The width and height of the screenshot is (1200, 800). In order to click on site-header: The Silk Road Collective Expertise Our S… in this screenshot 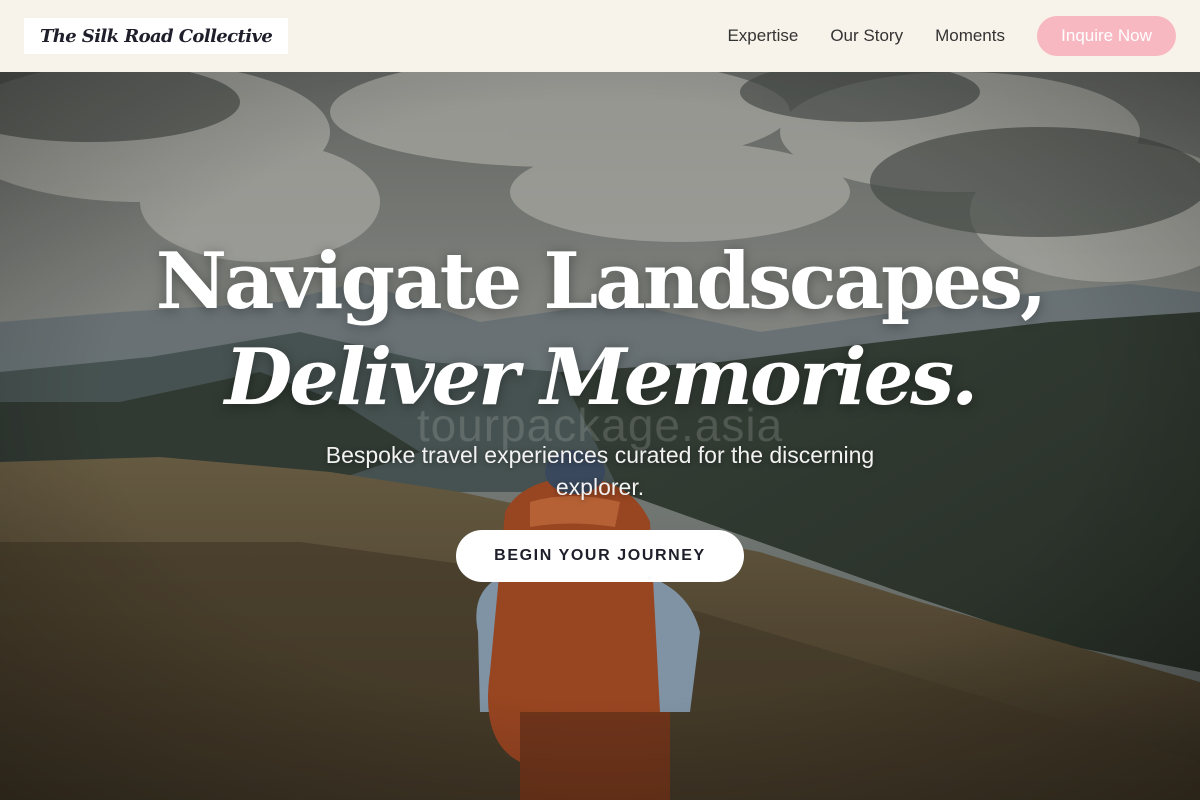, I will do `click(600, 36)`.